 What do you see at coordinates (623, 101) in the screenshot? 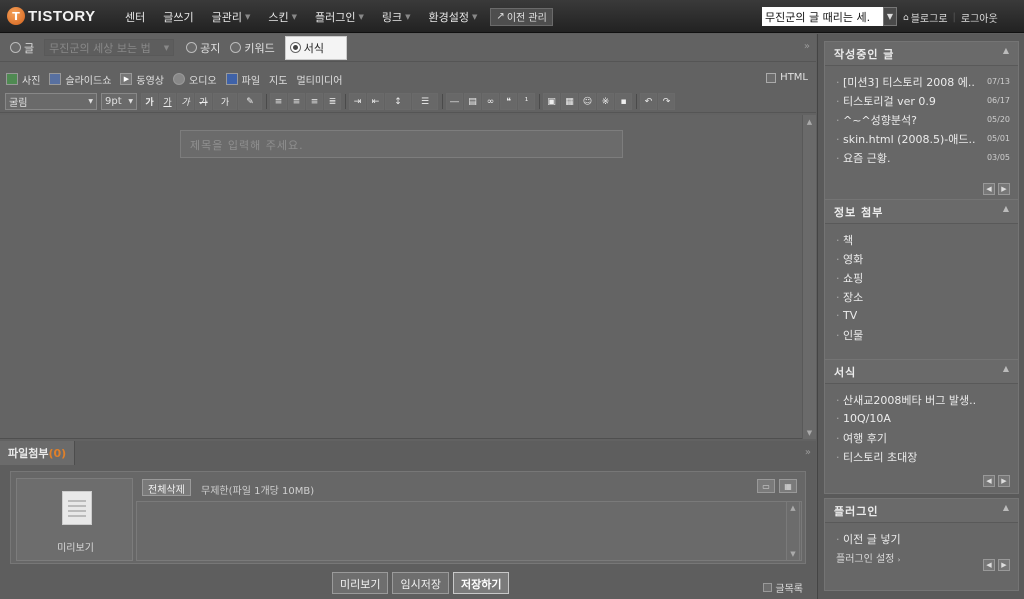
I see `save-icon: ▪` at bounding box center [623, 101].